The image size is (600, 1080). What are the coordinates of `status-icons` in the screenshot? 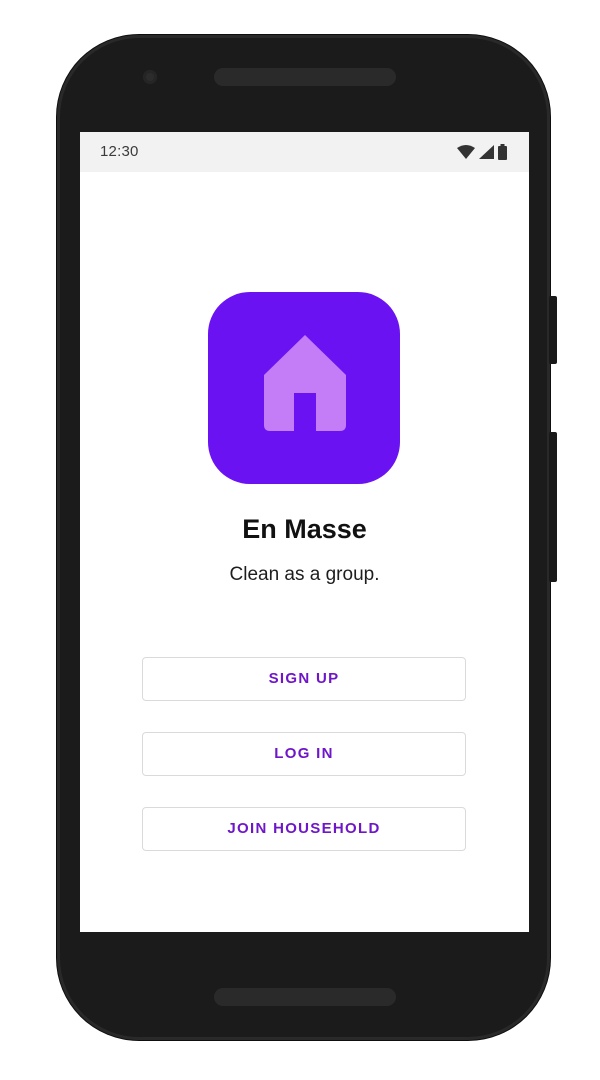 It's located at (482, 152).